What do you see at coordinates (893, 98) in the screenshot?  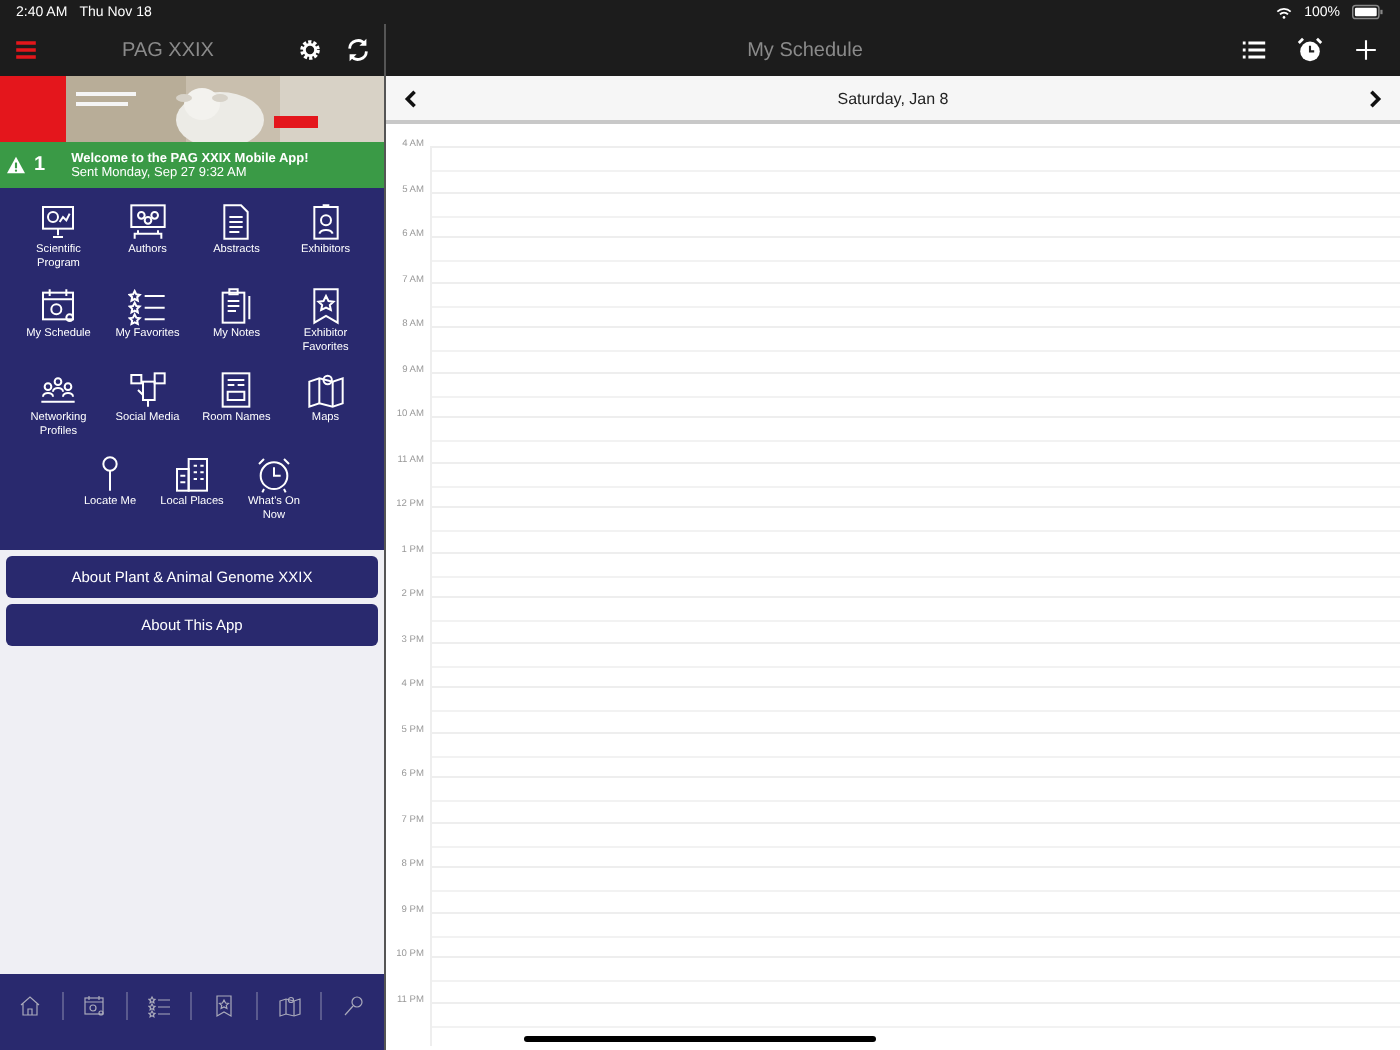 I see `date-label: Saturday, Jan 8` at bounding box center [893, 98].